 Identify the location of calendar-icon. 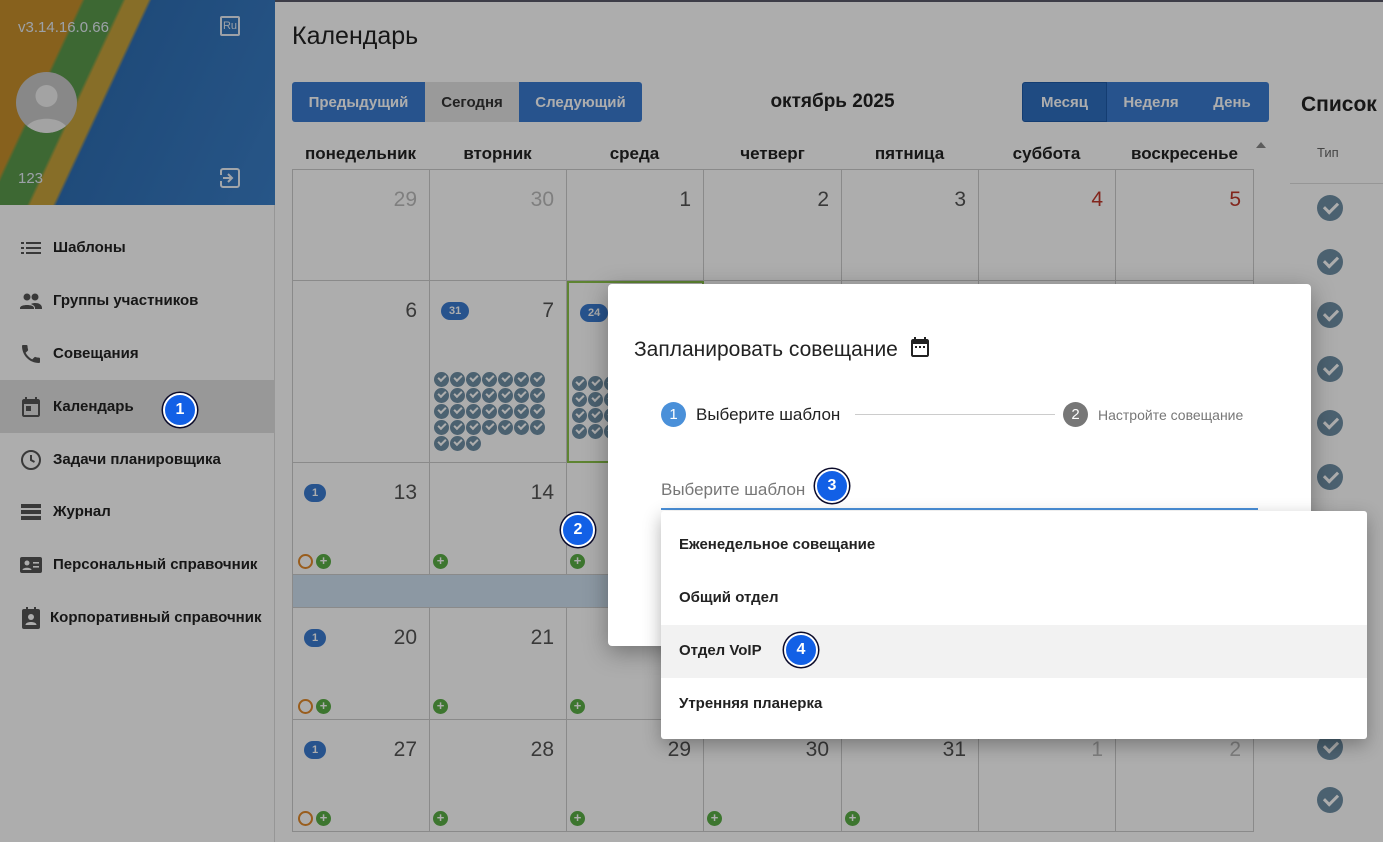
(919, 347).